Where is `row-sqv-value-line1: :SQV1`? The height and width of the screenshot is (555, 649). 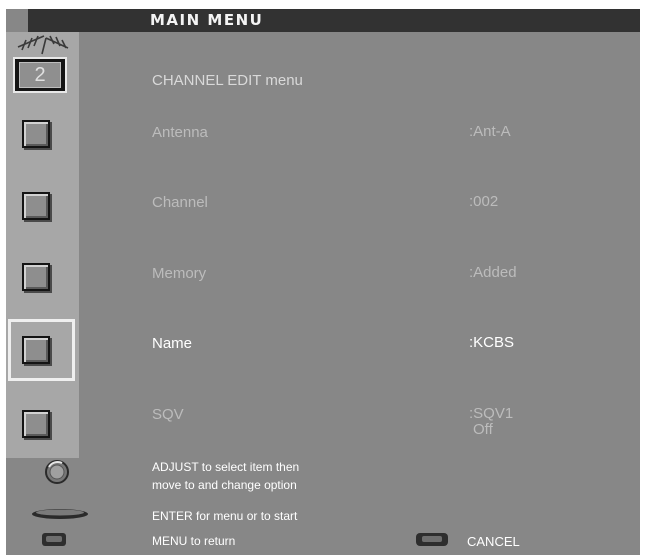
row-sqv-value-line1: :SQV1 is located at coordinates (491, 413).